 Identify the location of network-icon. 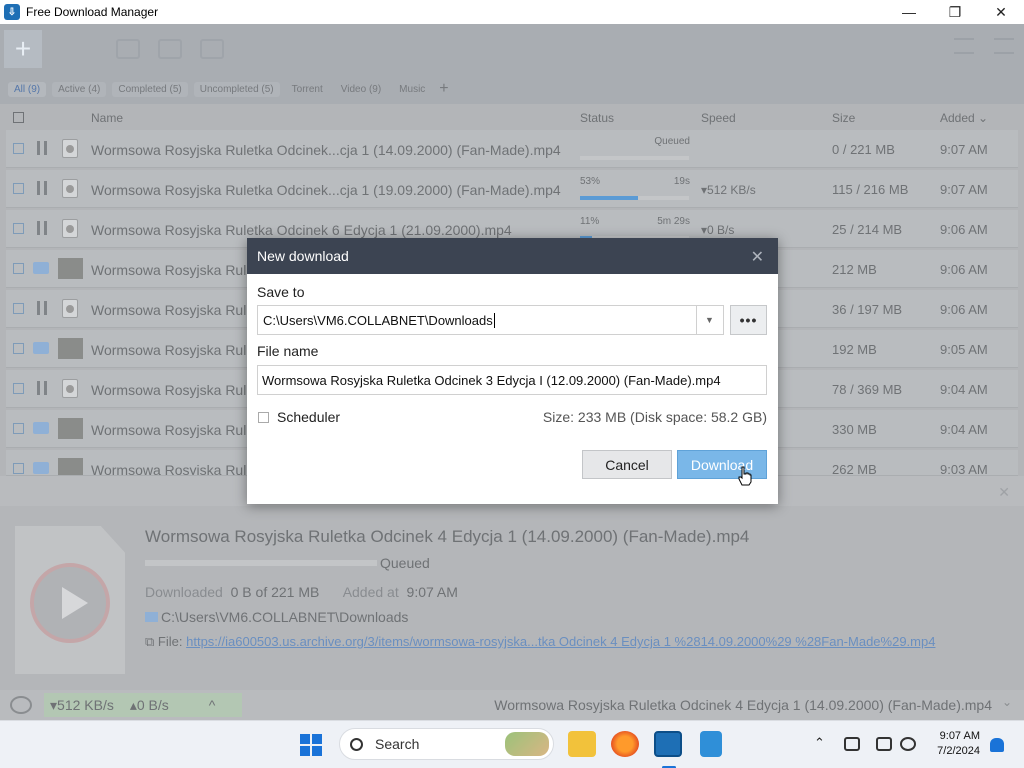
(852, 744).